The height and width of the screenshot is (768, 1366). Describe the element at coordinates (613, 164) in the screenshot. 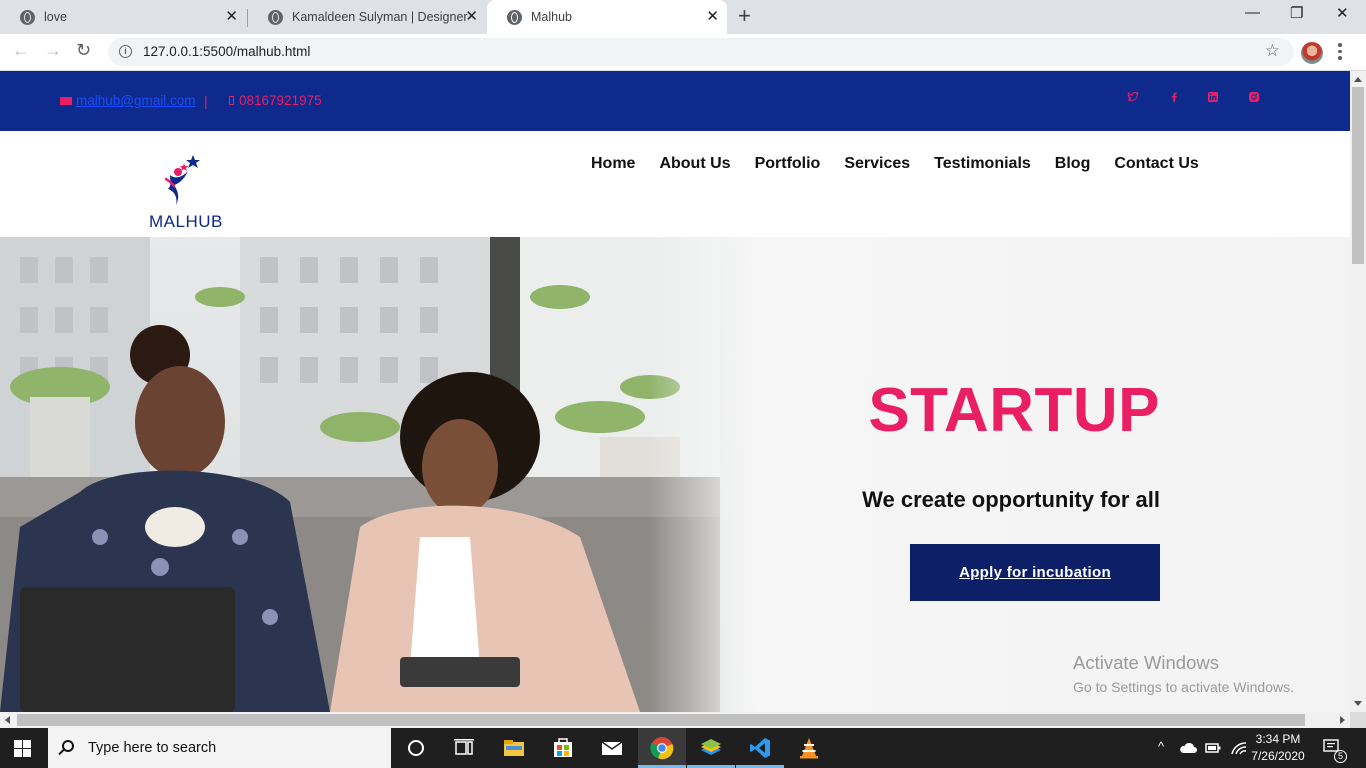

I see `nav-home: Home` at that location.